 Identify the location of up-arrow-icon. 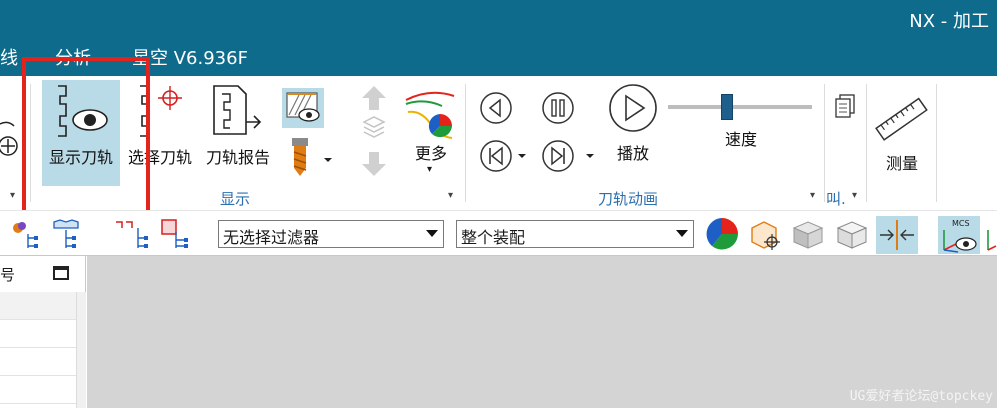
(374, 131).